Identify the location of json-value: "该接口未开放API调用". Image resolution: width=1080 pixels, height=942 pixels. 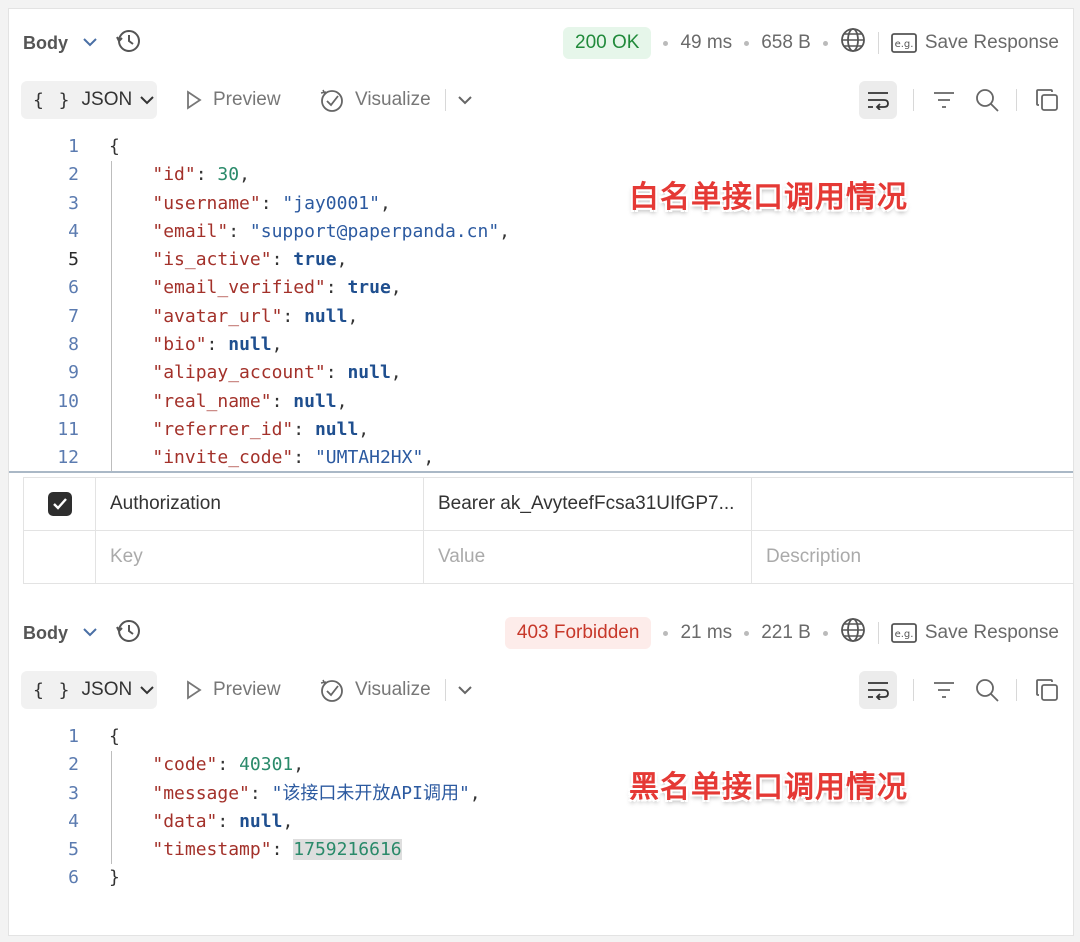
(370, 793).